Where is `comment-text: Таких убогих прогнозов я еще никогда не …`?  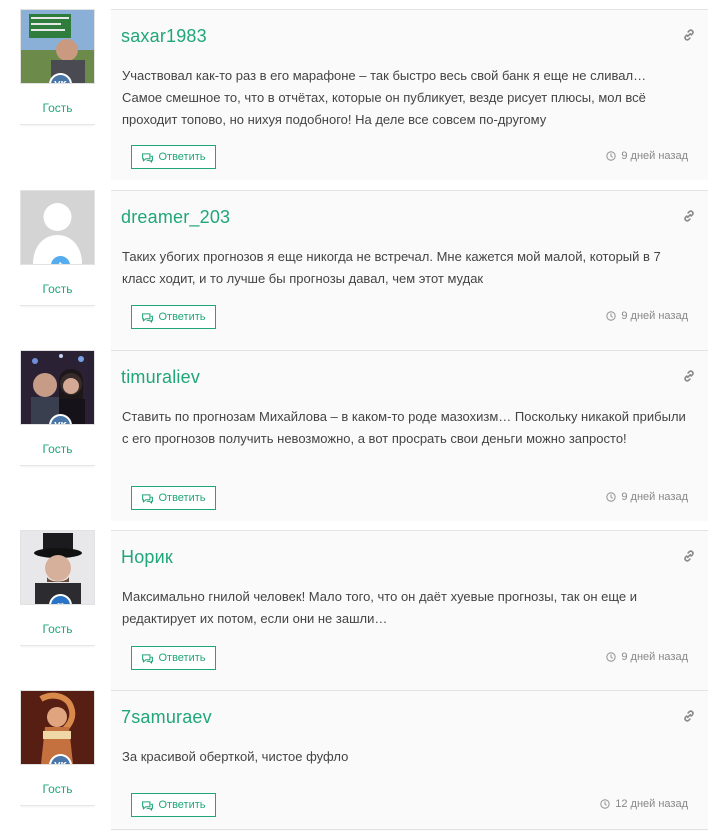 comment-text: Таких убогих прогнозов я еще никогда не … is located at coordinates (391, 267).